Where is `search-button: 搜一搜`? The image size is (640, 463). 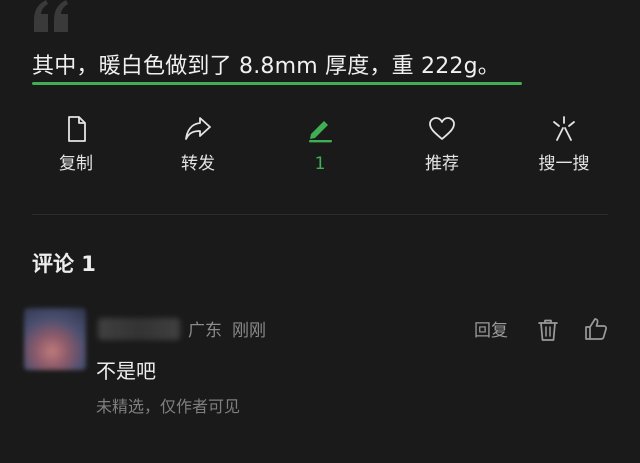 search-button: 搜一搜 is located at coordinates (564, 147).